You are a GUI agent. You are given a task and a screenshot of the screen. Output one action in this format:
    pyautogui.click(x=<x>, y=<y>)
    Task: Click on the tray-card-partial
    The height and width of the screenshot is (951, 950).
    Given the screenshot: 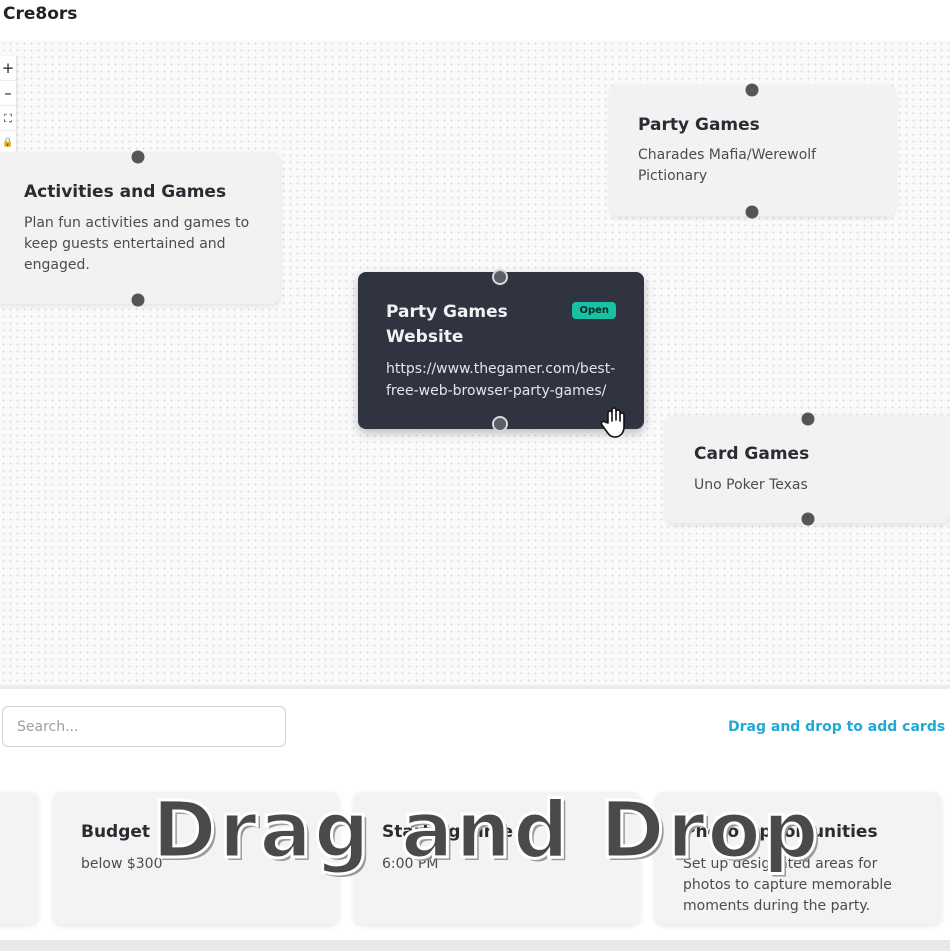 What is the action you would take?
    pyautogui.click(x=19, y=858)
    